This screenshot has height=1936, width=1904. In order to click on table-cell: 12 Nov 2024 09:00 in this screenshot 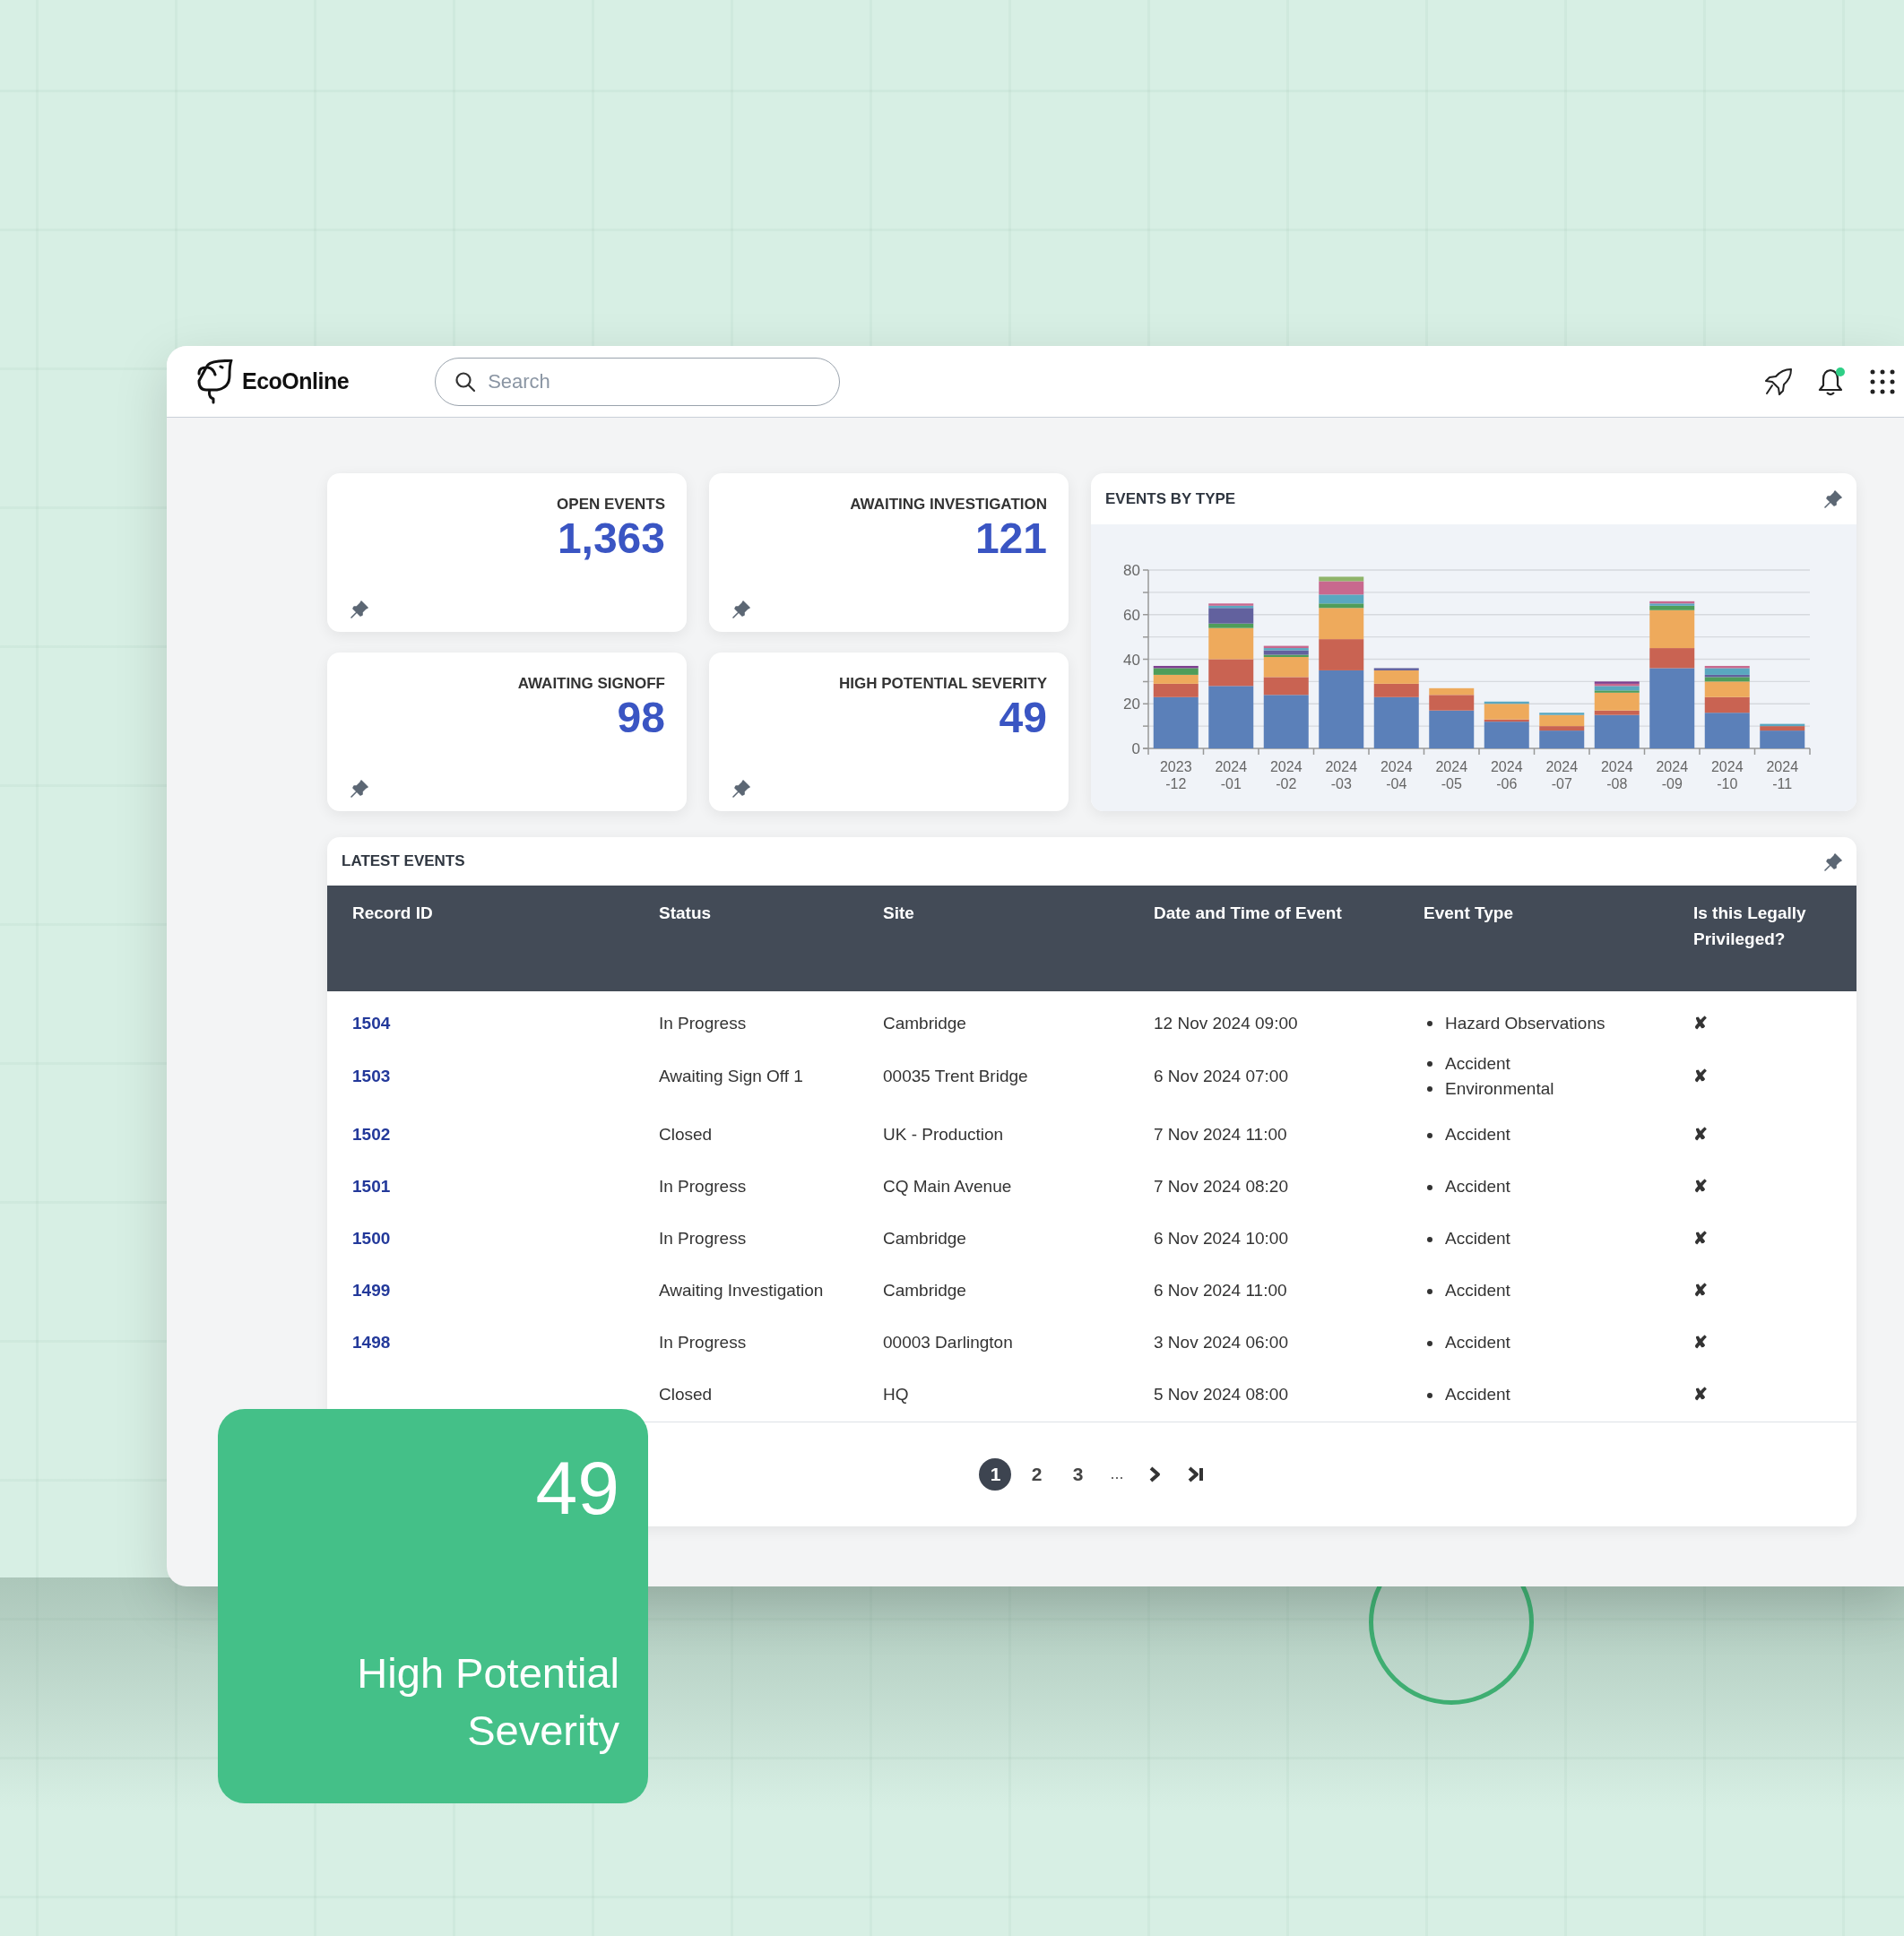, I will do `click(1289, 1017)`.